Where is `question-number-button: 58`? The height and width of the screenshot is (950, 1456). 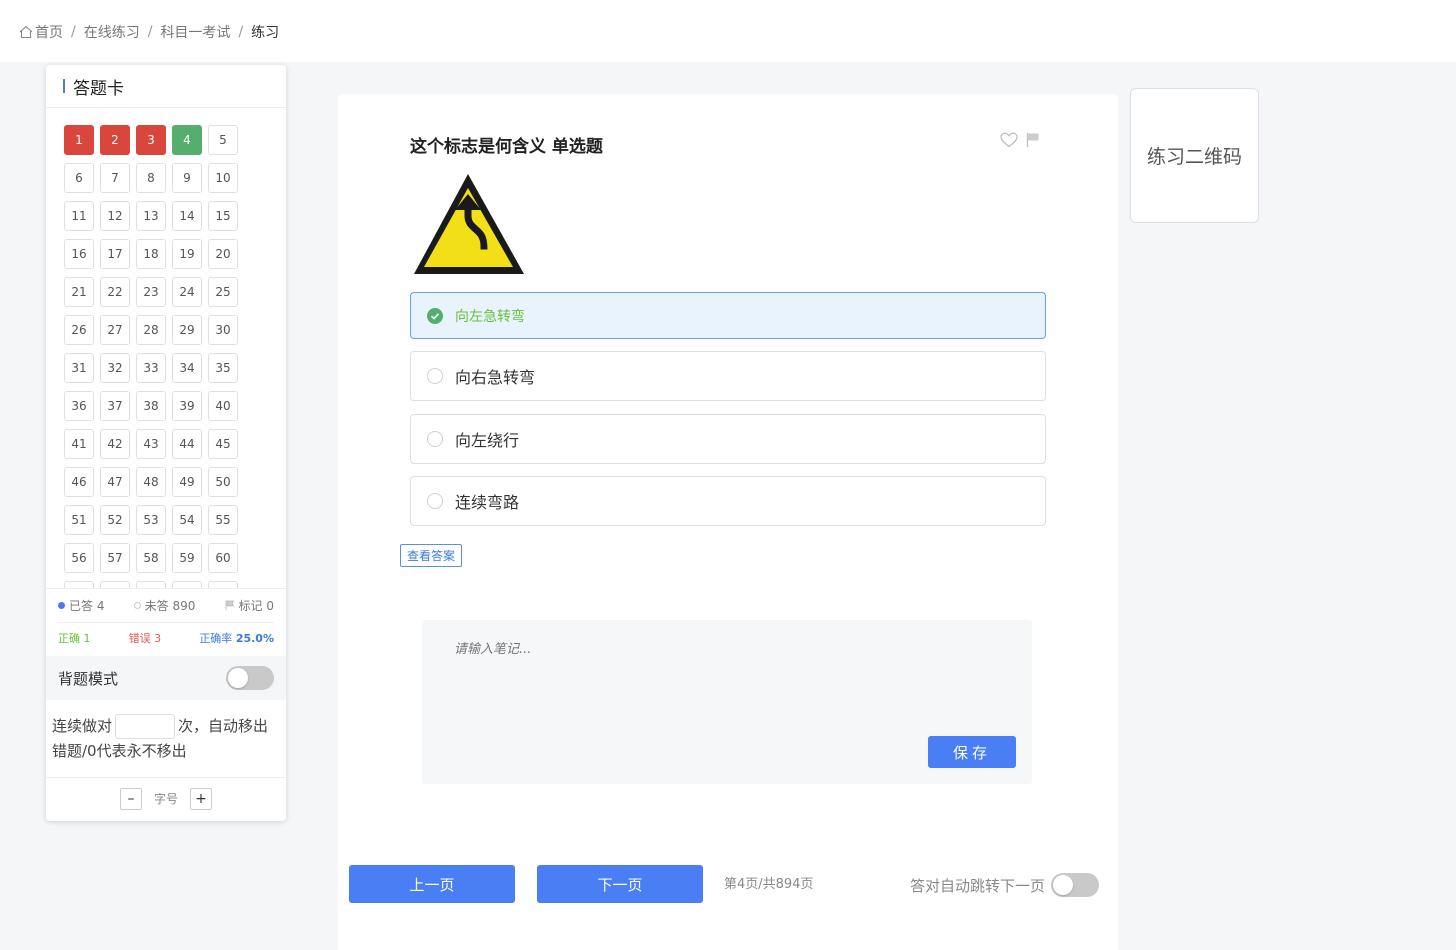
question-number-button: 58 is located at coordinates (151, 558).